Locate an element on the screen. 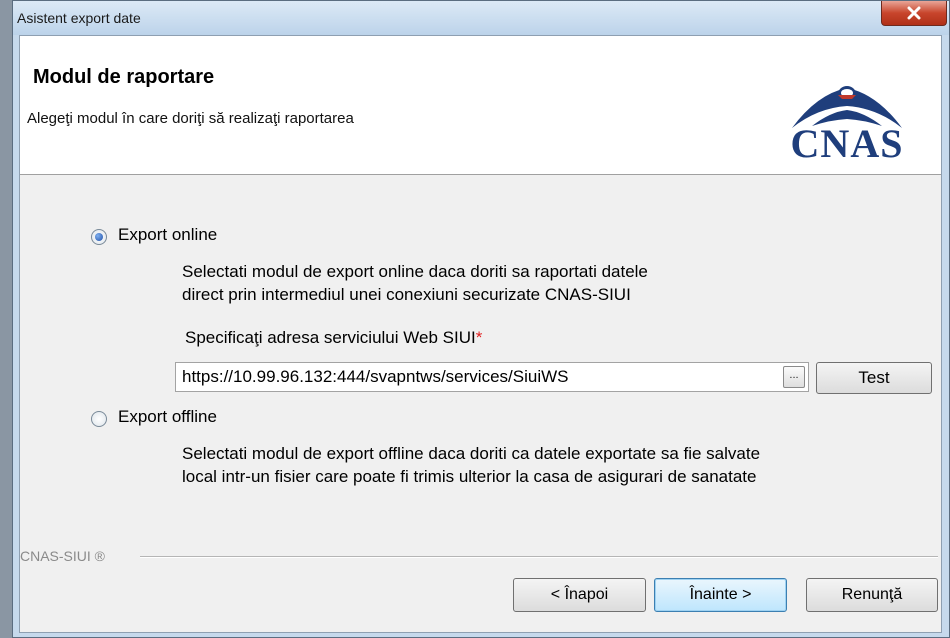  webservice-label: Specificaţi adresa serviciului Web SIUI* is located at coordinates (333, 338).